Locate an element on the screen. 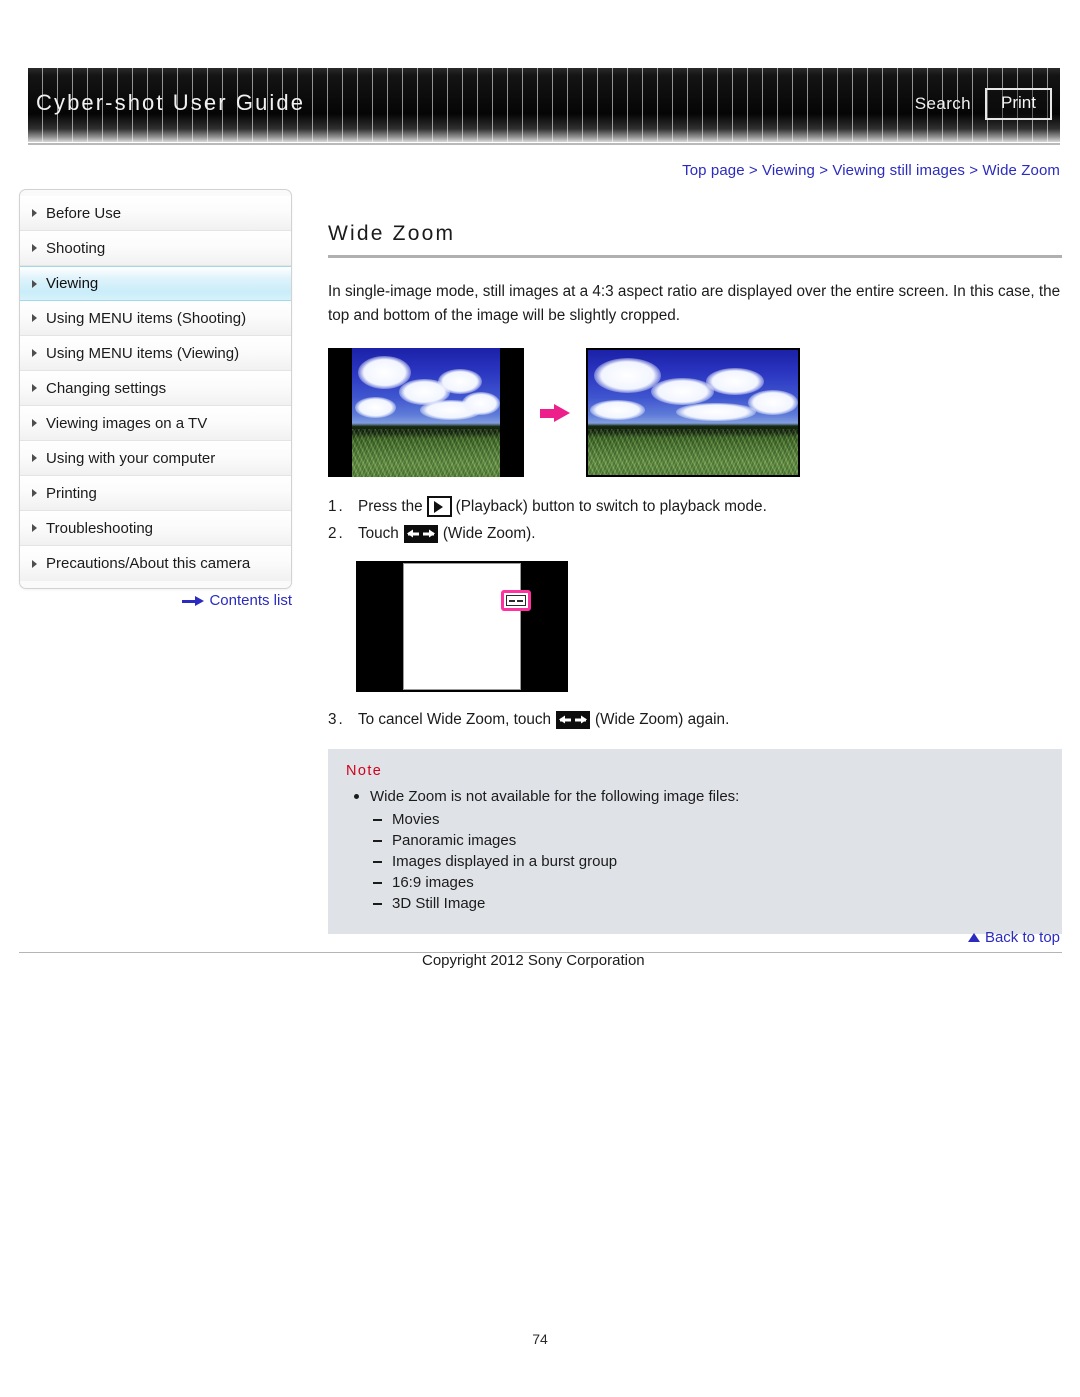 The height and width of the screenshot is (1397, 1080). print-button: Print is located at coordinates (1018, 104).